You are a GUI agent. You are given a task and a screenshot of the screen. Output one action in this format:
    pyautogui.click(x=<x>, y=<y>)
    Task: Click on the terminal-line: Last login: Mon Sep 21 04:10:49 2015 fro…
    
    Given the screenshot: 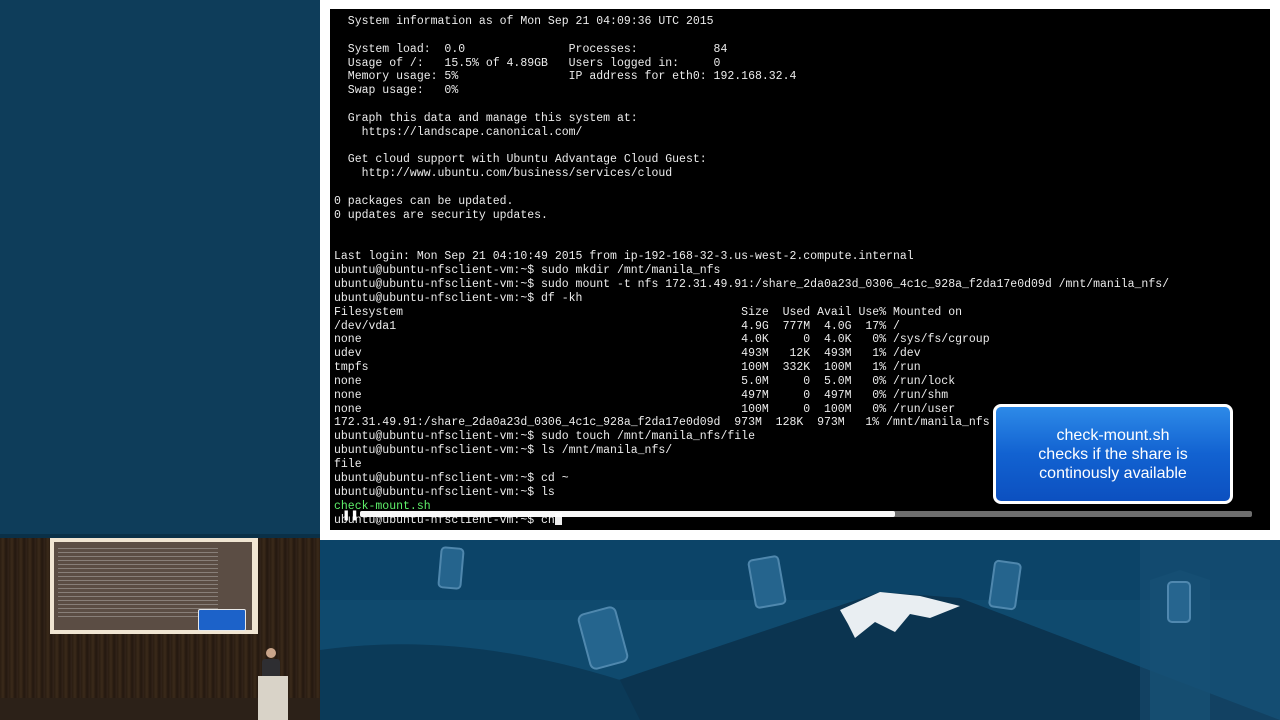 What is the action you would take?
    pyautogui.click(x=624, y=257)
    